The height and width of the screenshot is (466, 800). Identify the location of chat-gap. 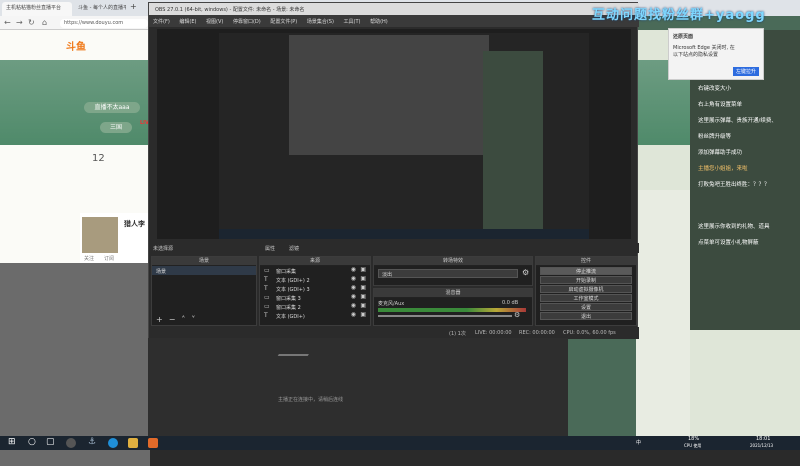
(745, 208).